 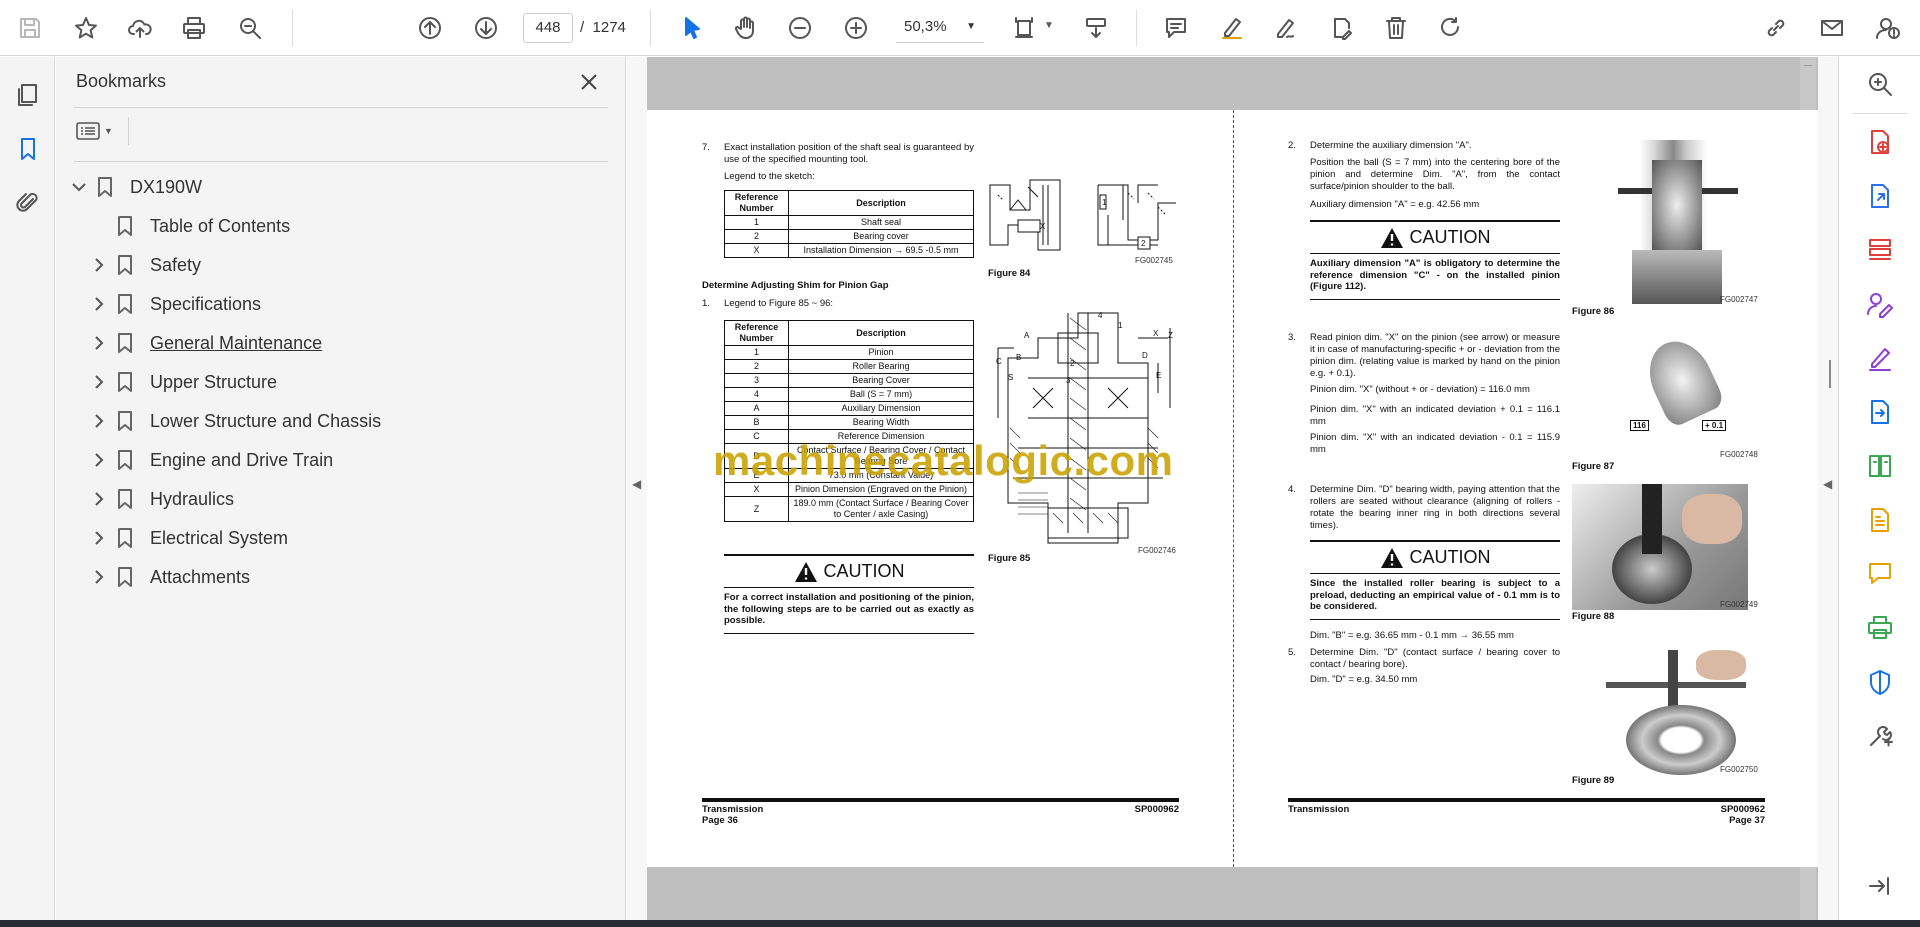 I want to click on tag-116: 116, so click(x=1639, y=425).